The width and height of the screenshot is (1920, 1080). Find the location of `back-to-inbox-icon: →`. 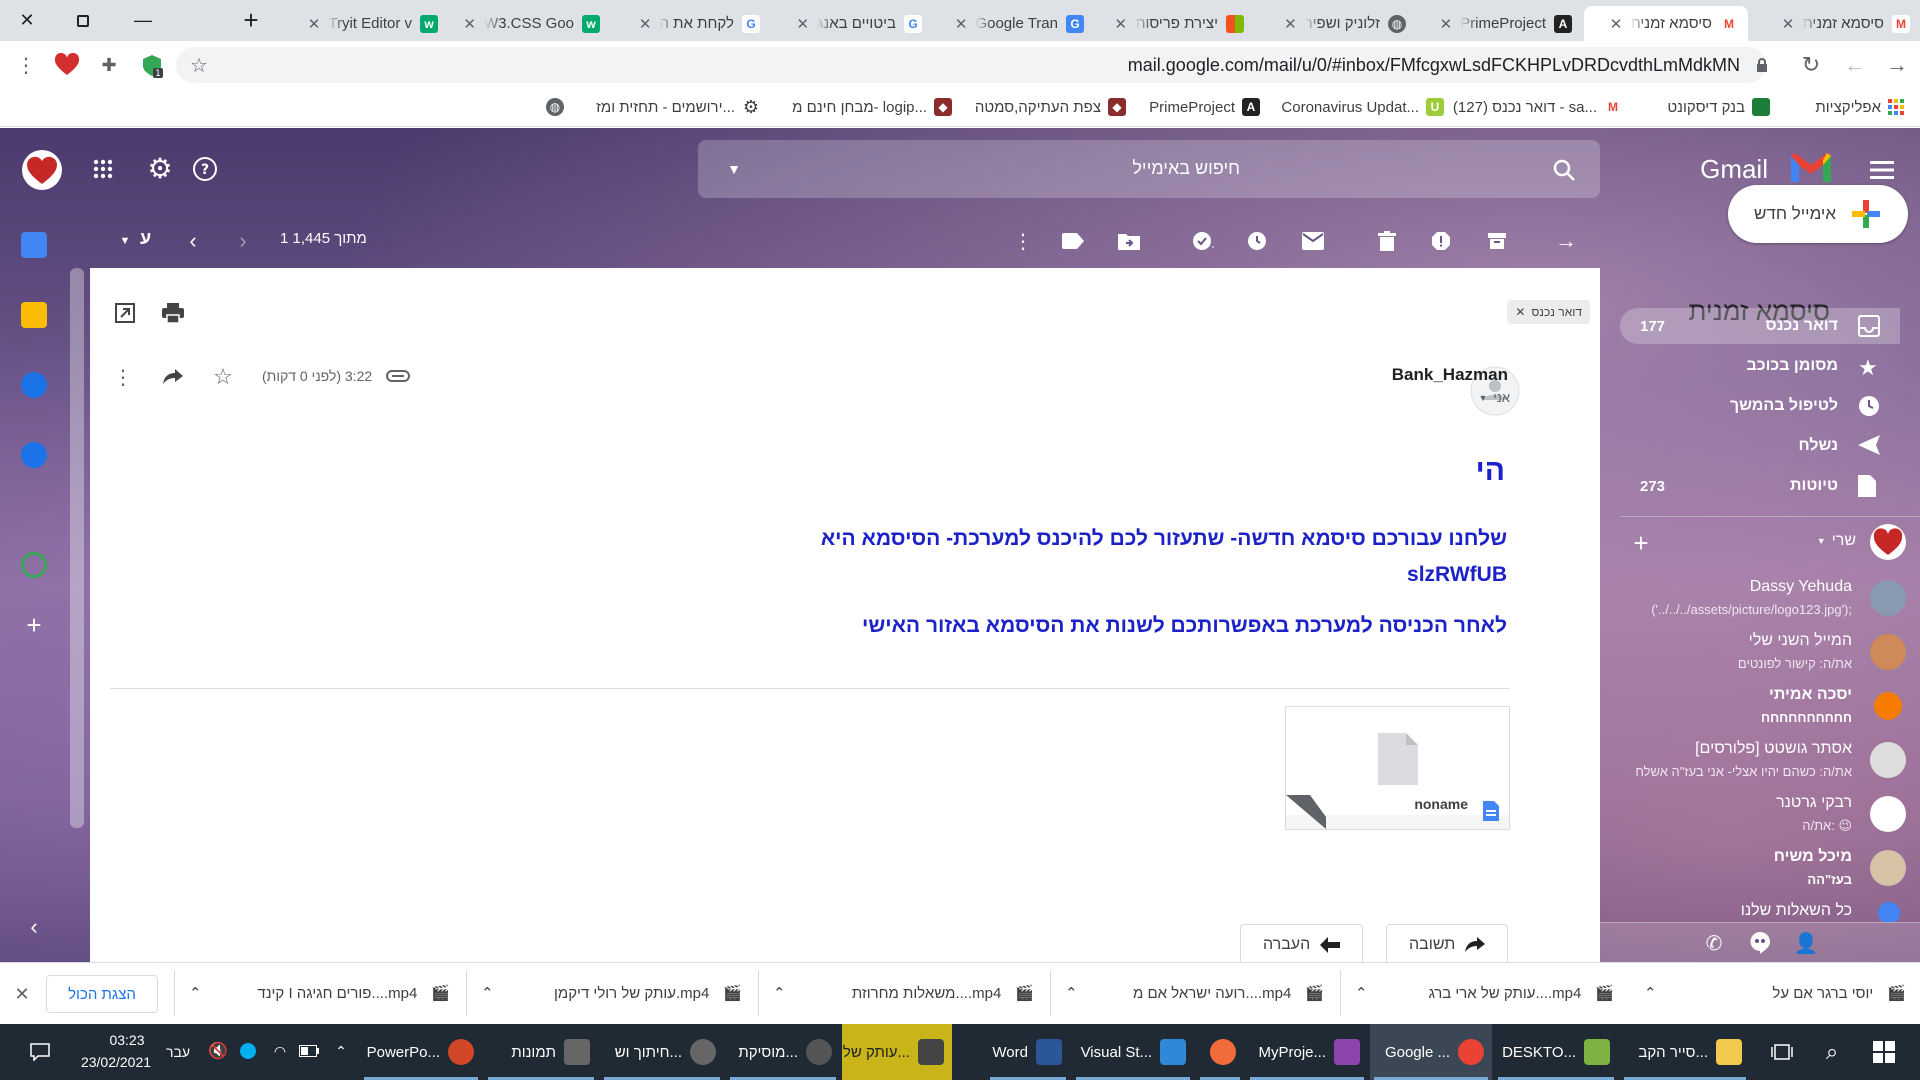

back-to-inbox-icon: → is located at coordinates (1566, 241).